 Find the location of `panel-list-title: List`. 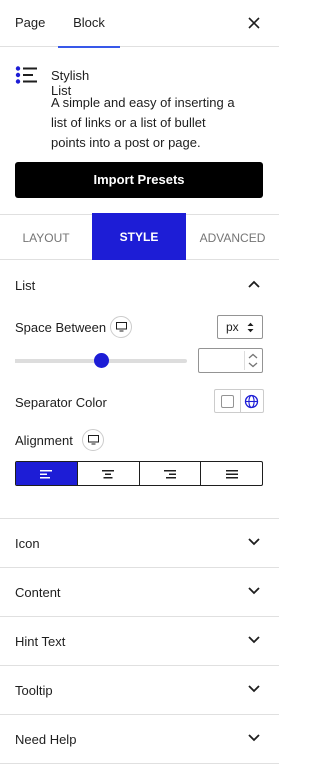

panel-list-title: List is located at coordinates (25, 285).